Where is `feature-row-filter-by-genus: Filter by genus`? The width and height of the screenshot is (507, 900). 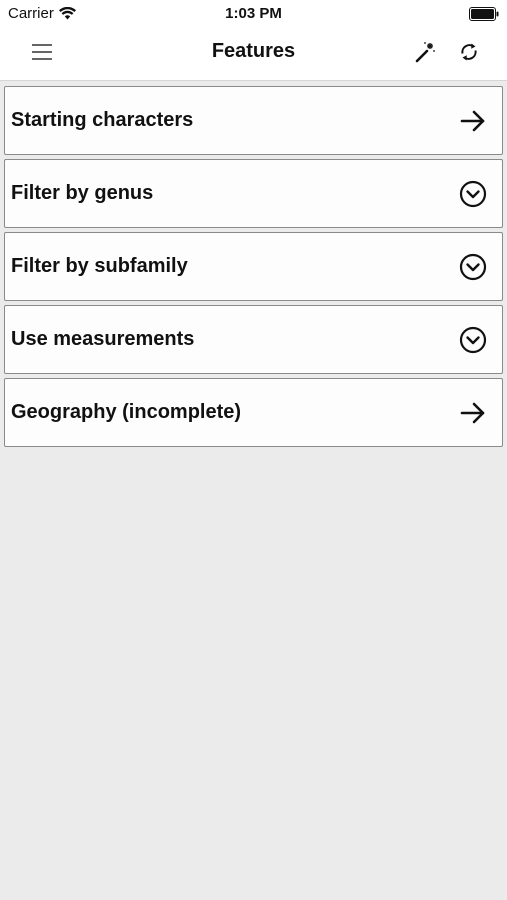
feature-row-filter-by-genus: Filter by genus is located at coordinates (253, 193).